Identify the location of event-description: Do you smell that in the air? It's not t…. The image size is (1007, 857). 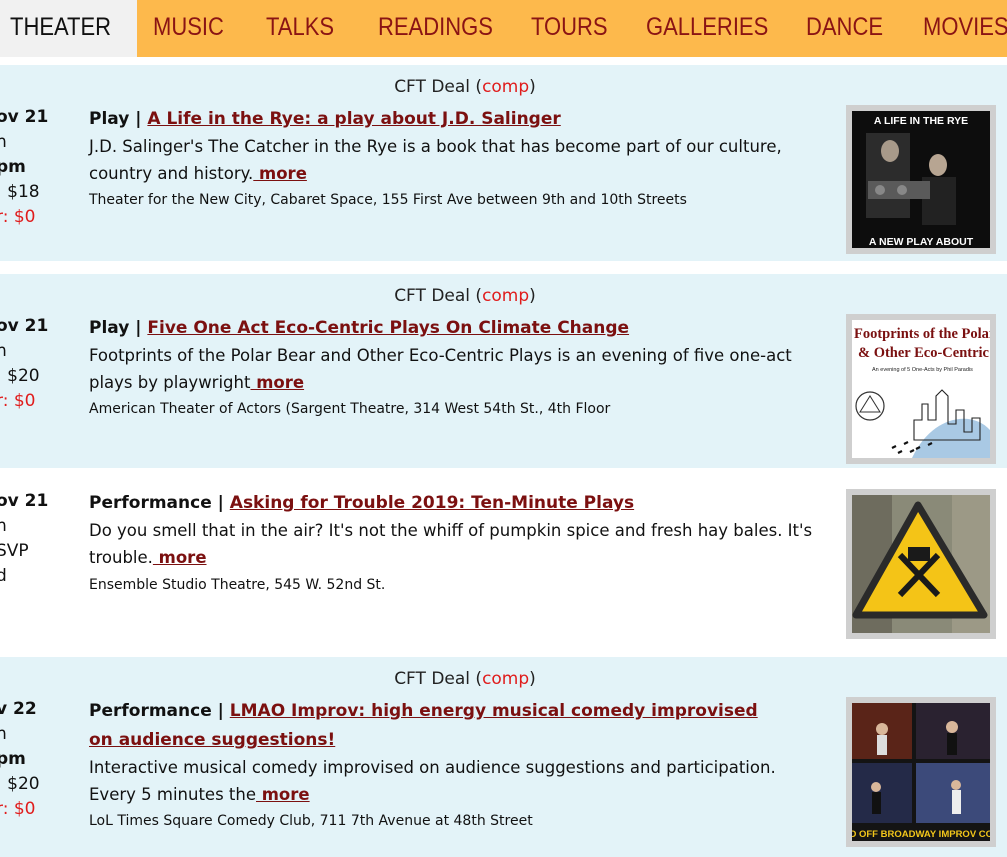
(451, 544).